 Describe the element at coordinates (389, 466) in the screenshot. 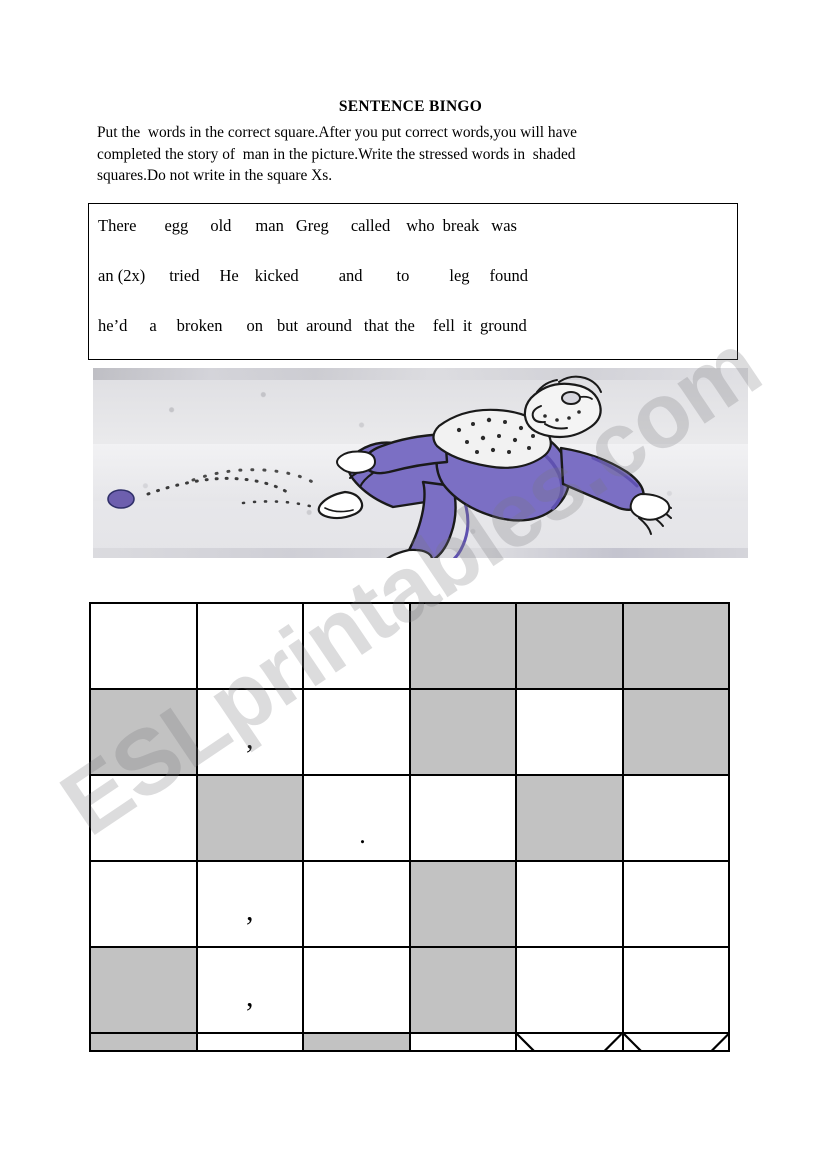

I see `falling-man-figure` at that location.